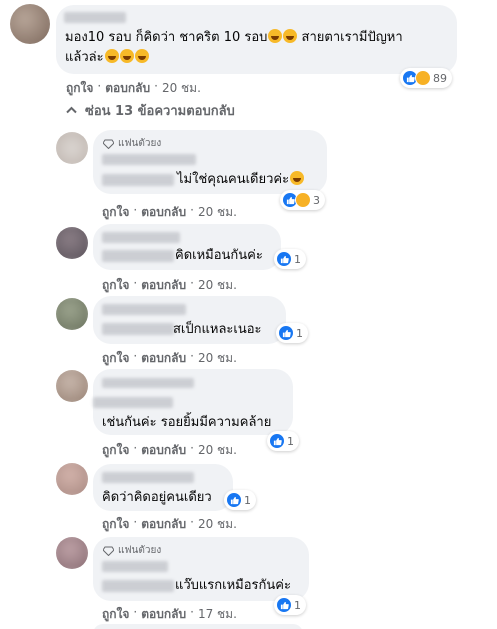  Describe the element at coordinates (193, 402) in the screenshot. I see `reply-bubble: เช่นกันค่ะ รอยยิ้มมีความคล้าย` at that location.